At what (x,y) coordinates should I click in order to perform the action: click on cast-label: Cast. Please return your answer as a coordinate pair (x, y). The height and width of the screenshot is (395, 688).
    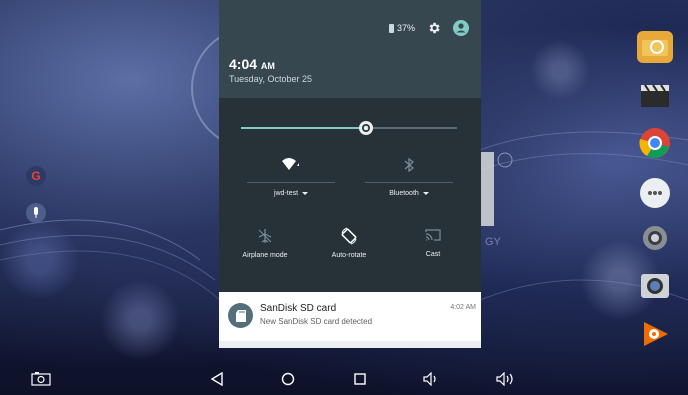
    Looking at the image, I should click on (433, 254).